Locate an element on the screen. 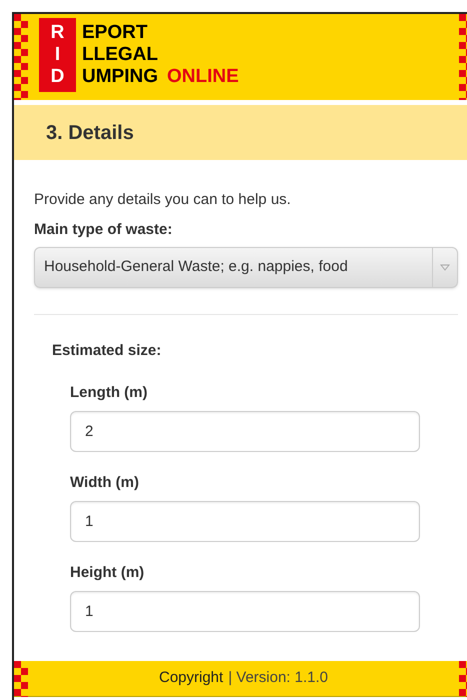  logo-letter: D is located at coordinates (57, 77).